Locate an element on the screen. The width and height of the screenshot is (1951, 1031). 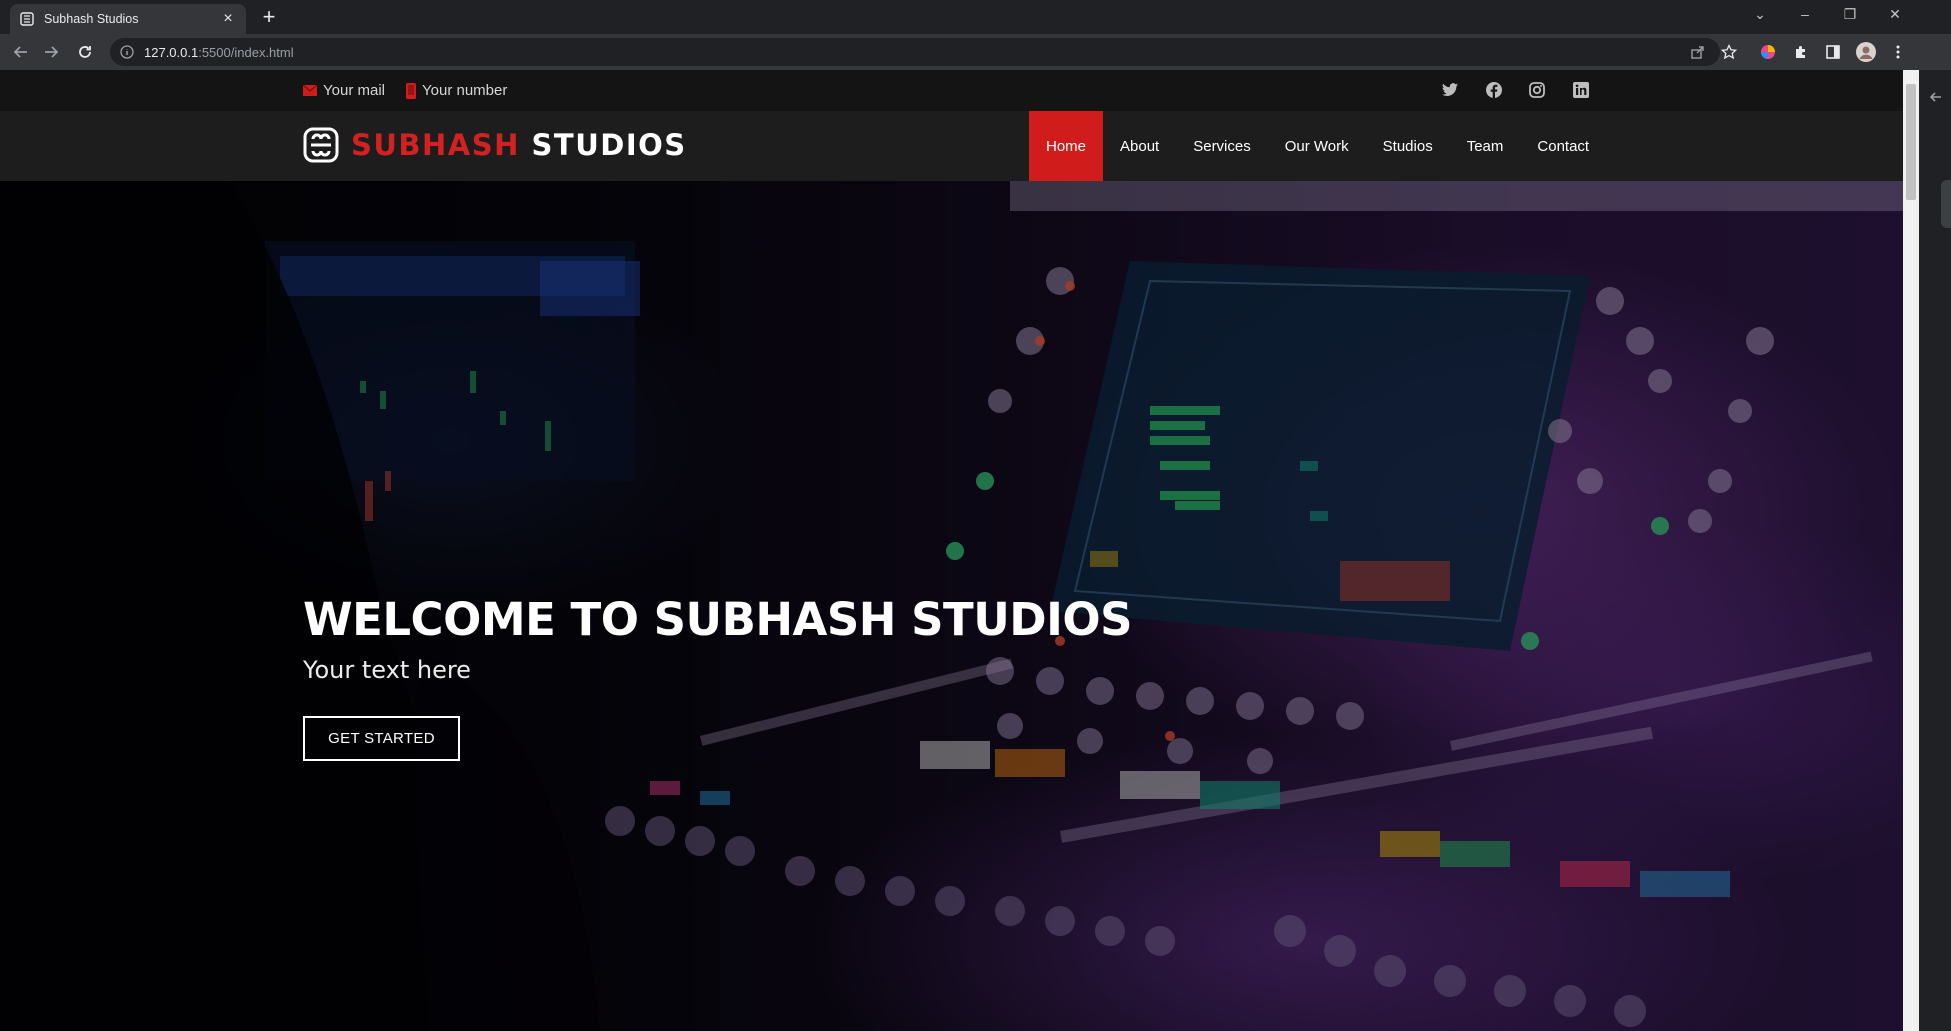
url-host: 127.0.0.1 is located at coordinates (171, 52).